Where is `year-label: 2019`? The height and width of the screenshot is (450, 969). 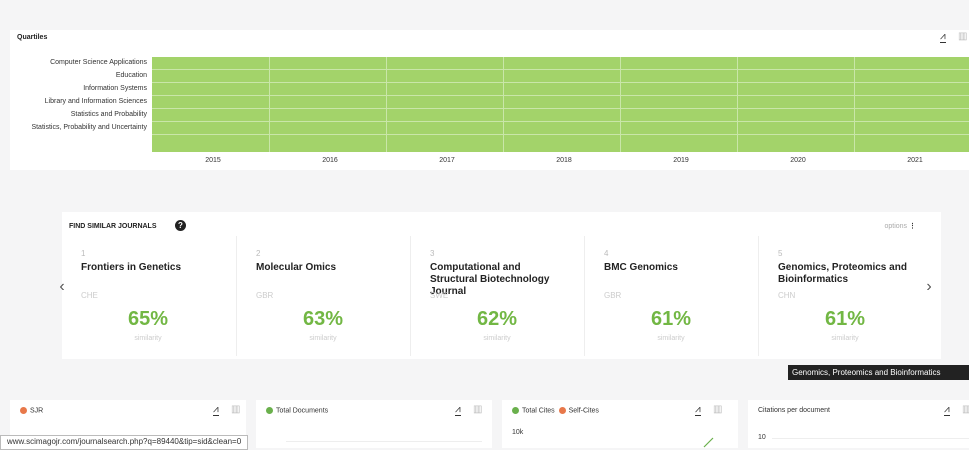 year-label: 2019 is located at coordinates (681, 160).